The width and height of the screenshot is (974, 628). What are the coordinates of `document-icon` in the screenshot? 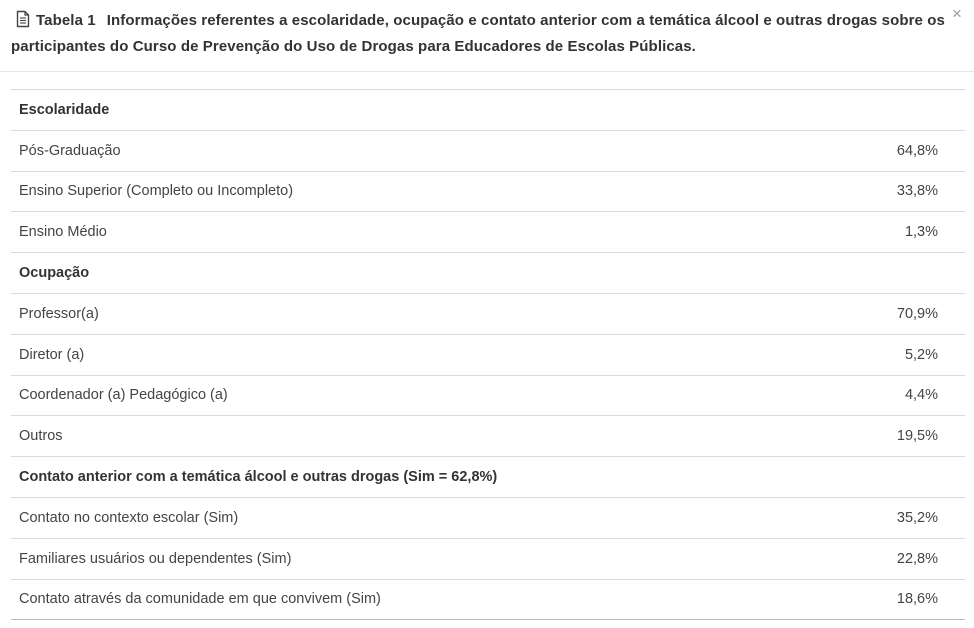 It's located at (23, 19).